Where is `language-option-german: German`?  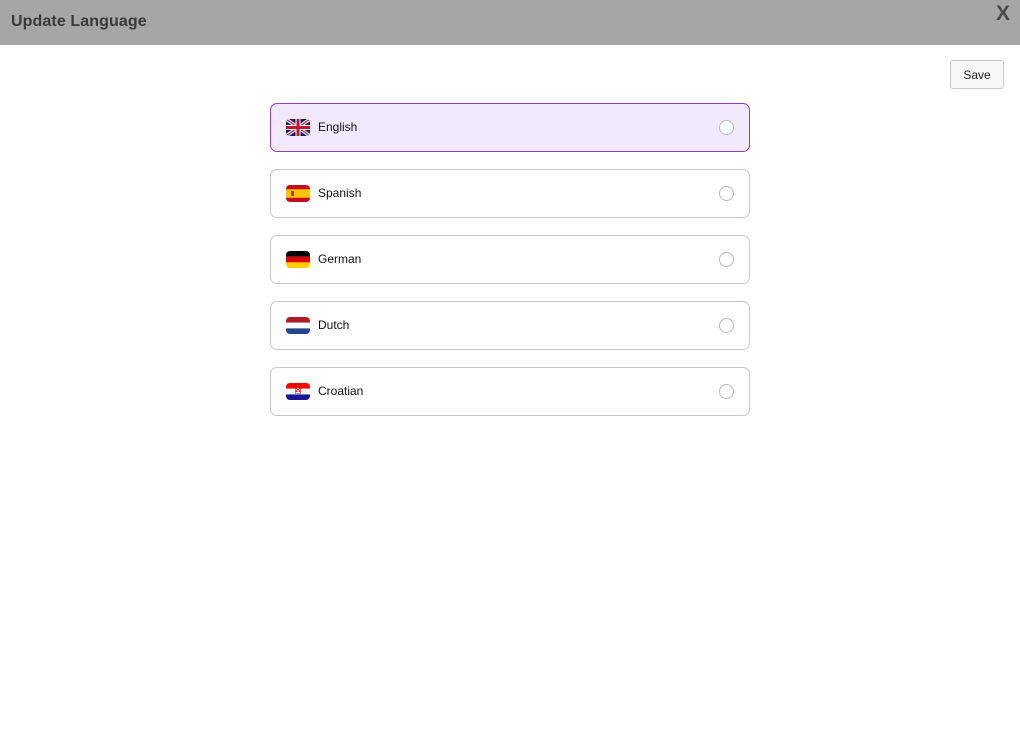 language-option-german: German is located at coordinates (510, 259).